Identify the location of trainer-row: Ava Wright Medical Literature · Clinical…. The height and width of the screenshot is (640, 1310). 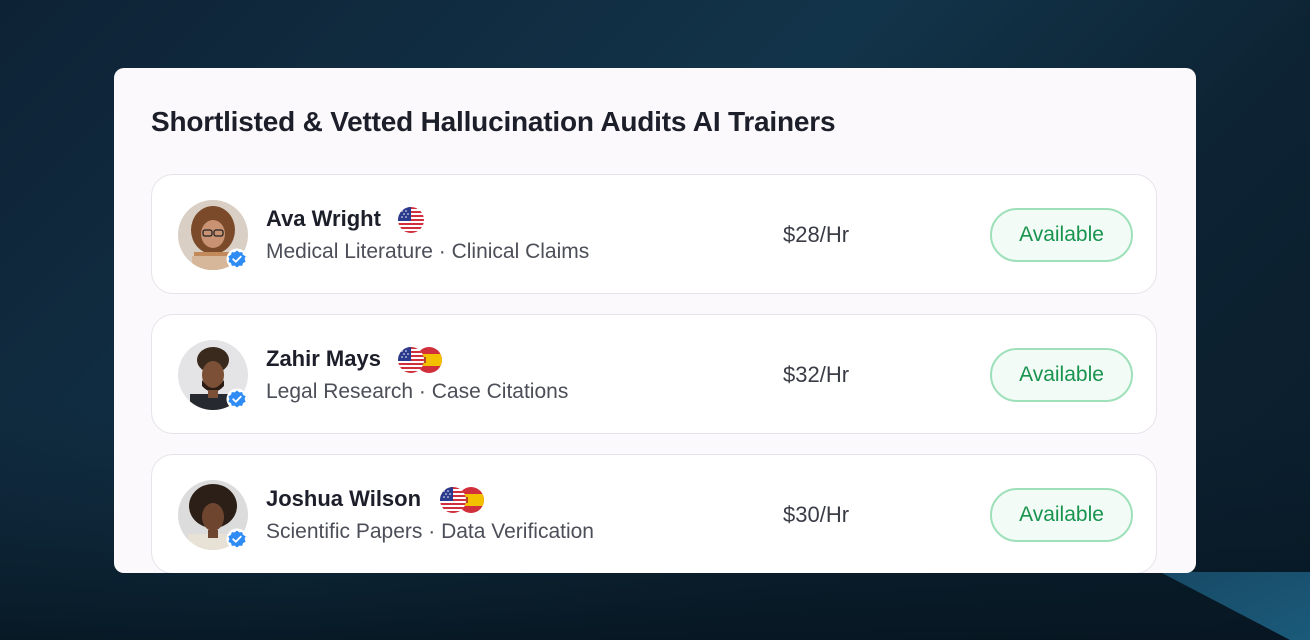
(654, 234).